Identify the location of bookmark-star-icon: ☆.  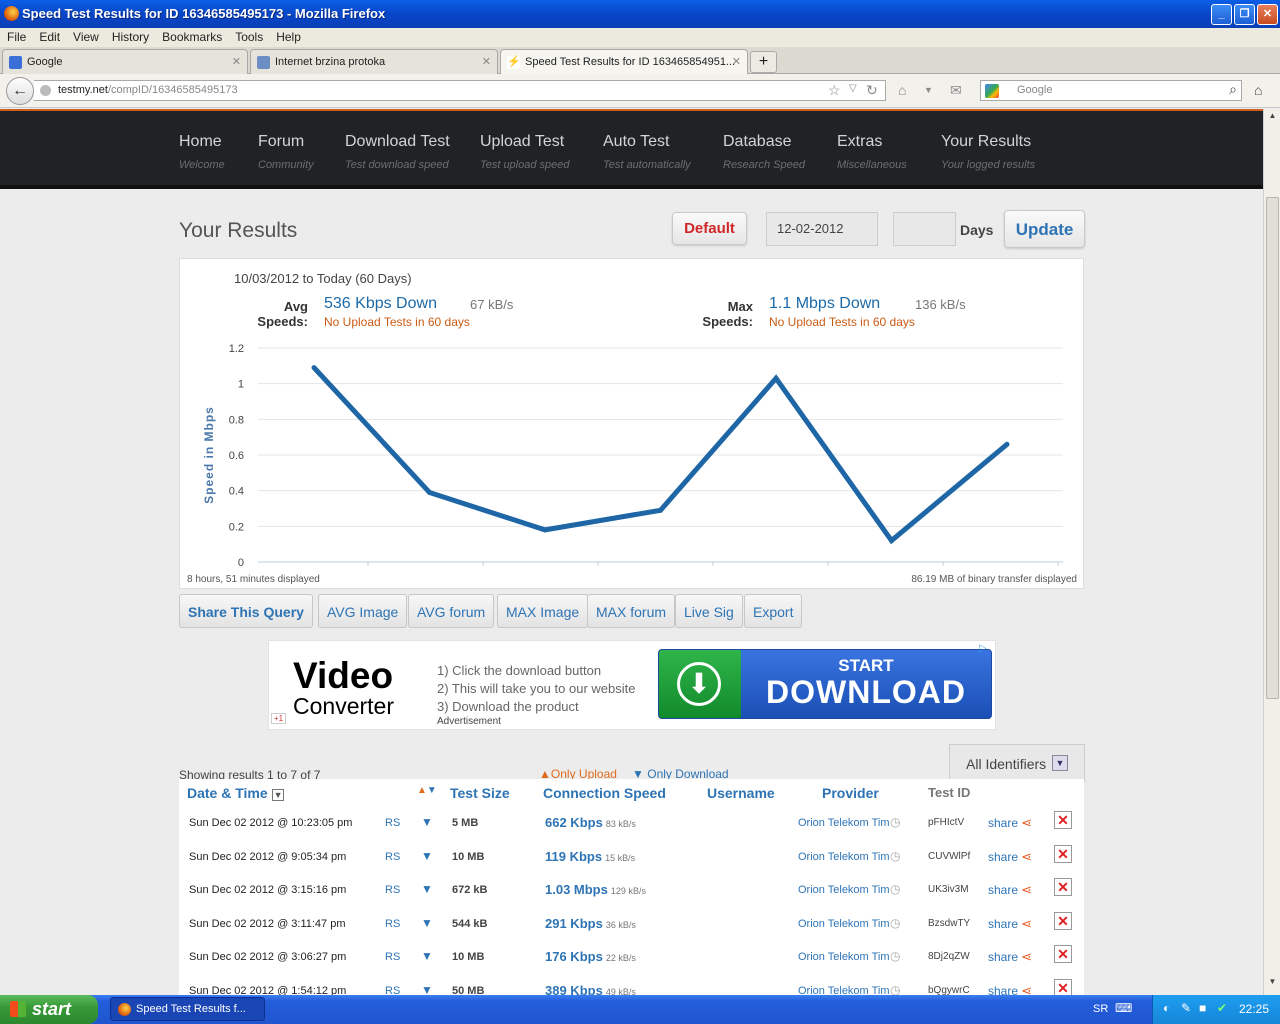
(834, 90).